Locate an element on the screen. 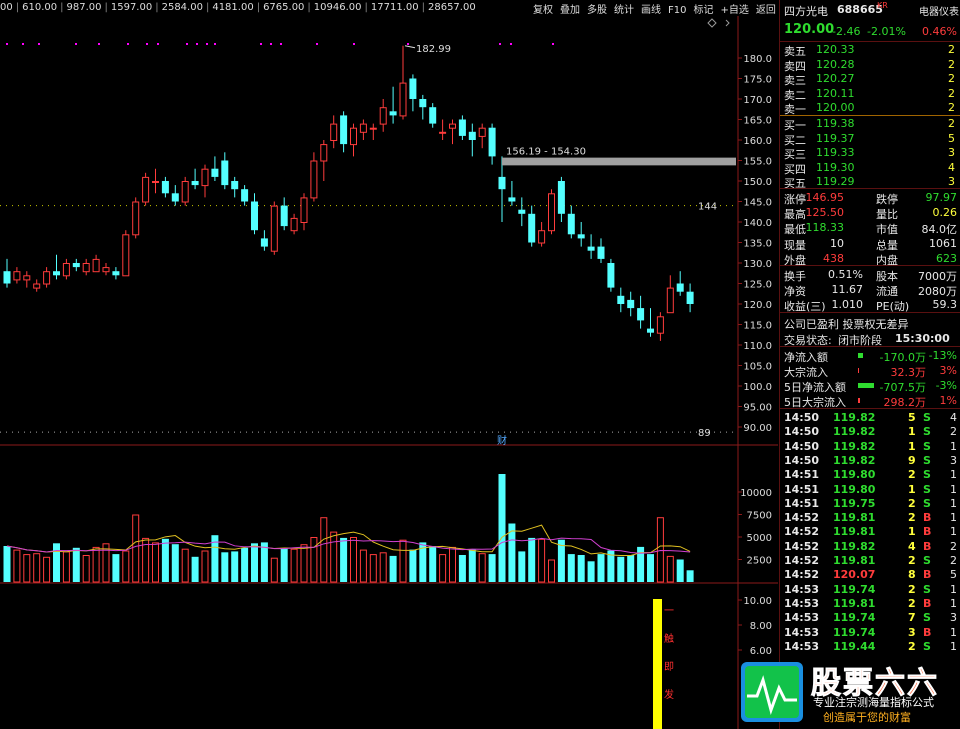 Image resolution: width=960 pixels, height=729 pixels. tick-row: 14:53 119.74 3 B 1 is located at coordinates (870, 632).